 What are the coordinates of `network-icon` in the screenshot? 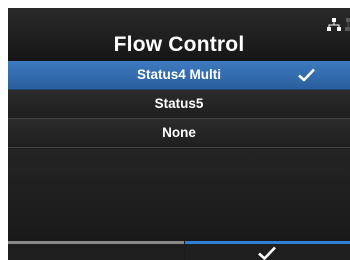 It's located at (334, 24).